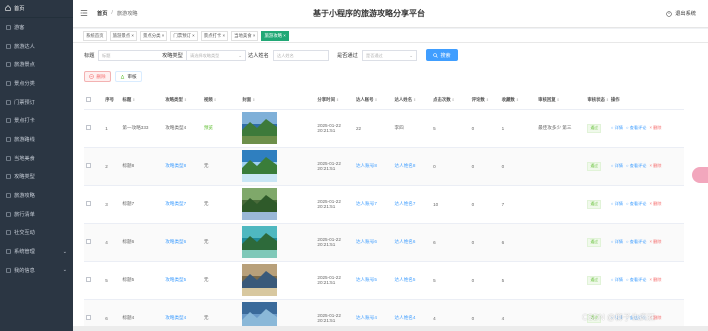 This screenshot has width=708, height=331. What do you see at coordinates (450, 101) in the screenshot?
I see `column-header: 点击次数⇕` at bounding box center [450, 101].